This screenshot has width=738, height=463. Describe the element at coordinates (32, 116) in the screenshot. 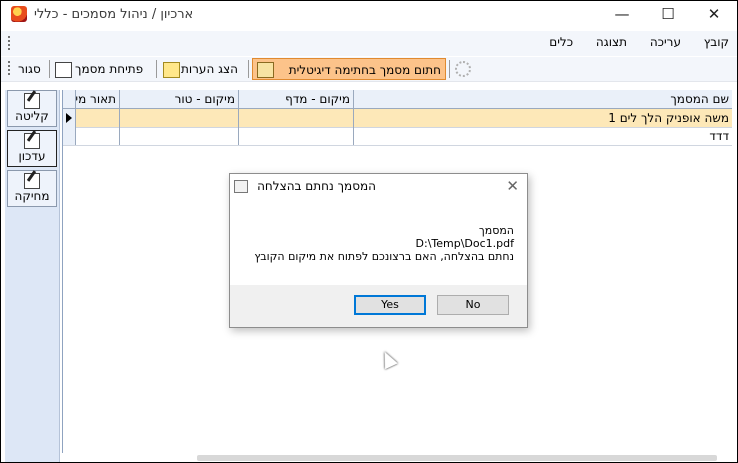

I see `add-label: קליטה` at that location.